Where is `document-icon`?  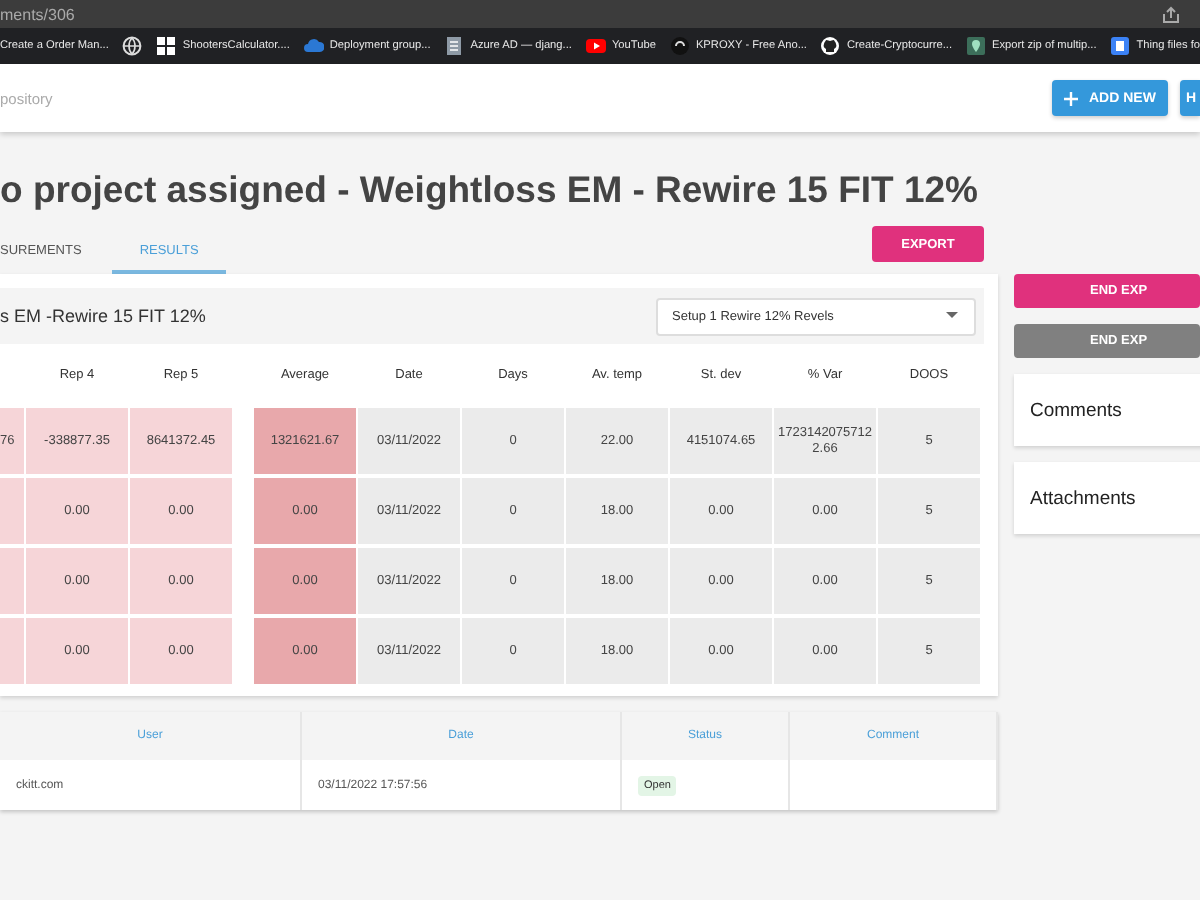 document-icon is located at coordinates (454, 46).